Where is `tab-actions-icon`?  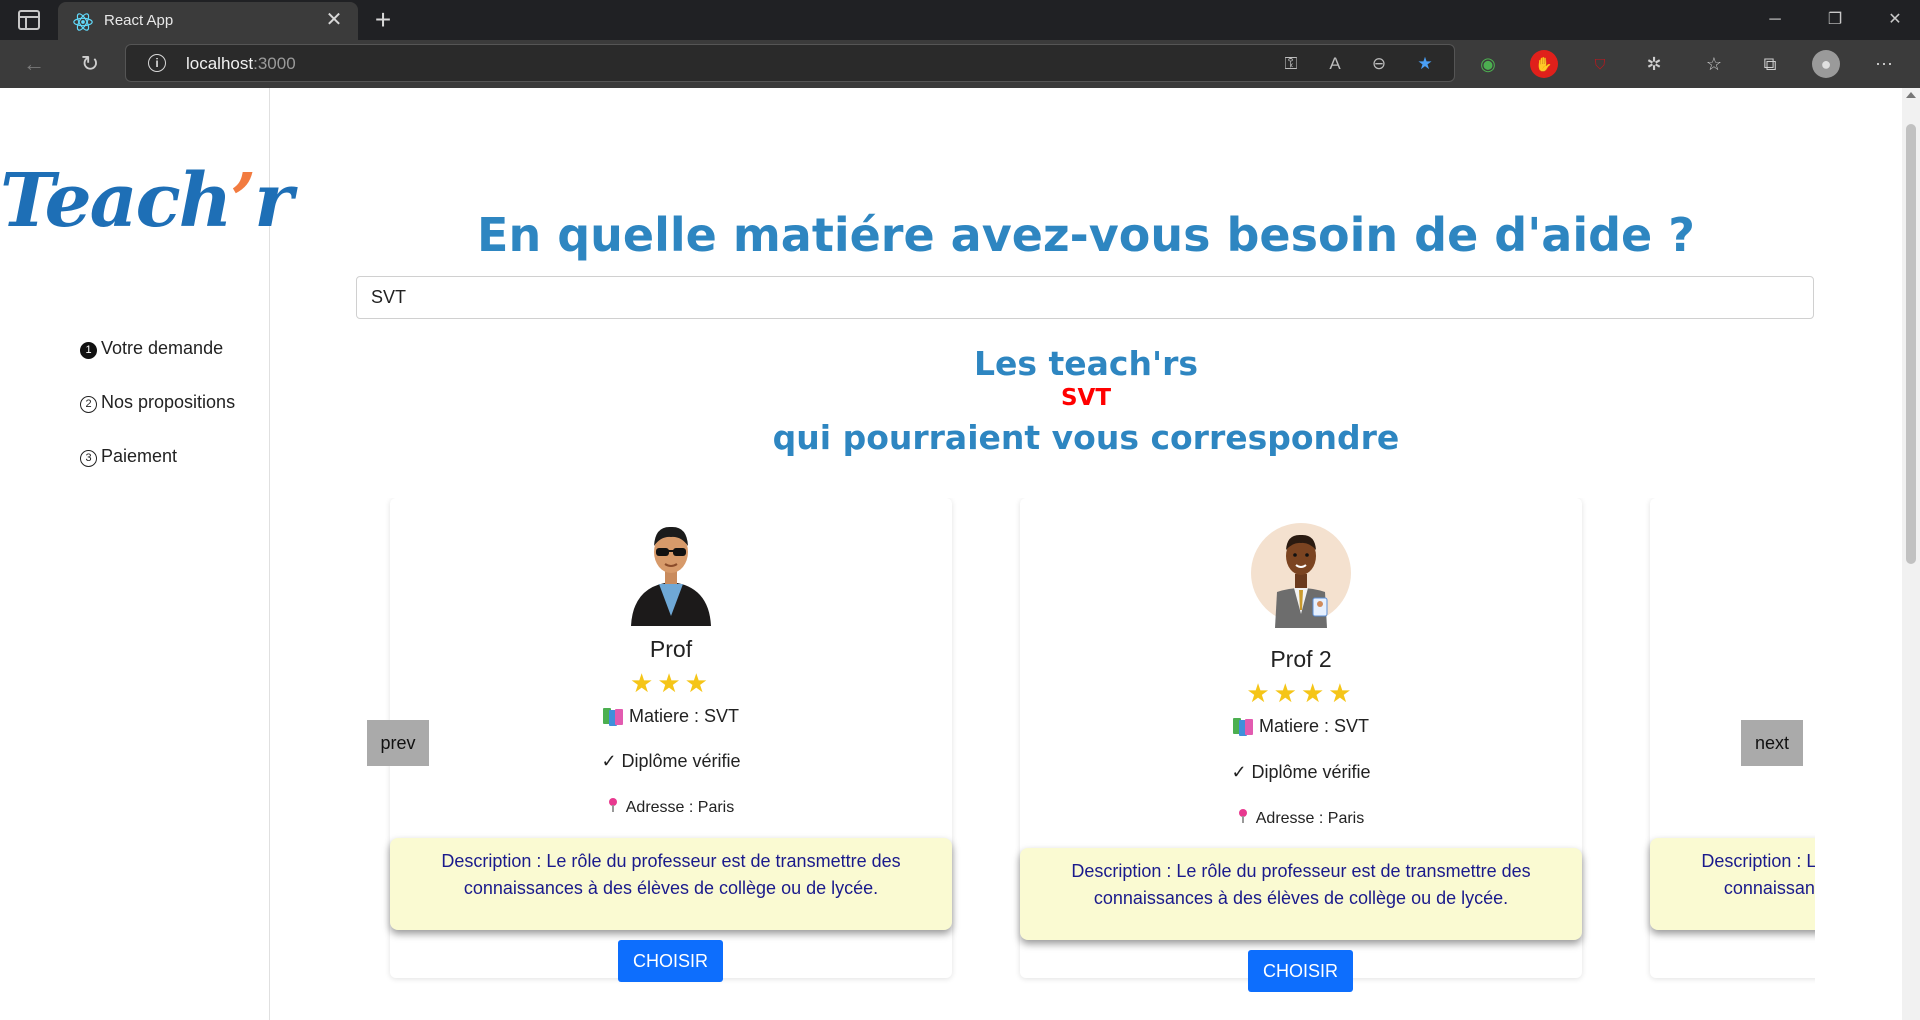 tab-actions-icon is located at coordinates (29, 20).